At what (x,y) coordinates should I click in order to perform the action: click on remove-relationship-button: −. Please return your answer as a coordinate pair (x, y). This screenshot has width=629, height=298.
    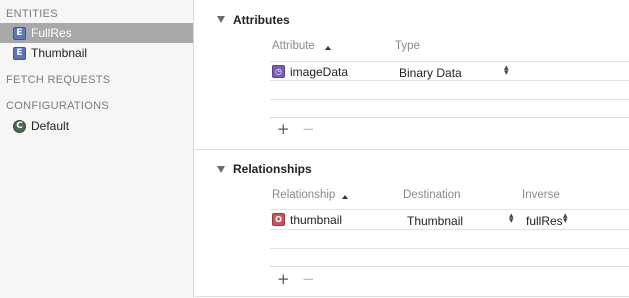
    Looking at the image, I should click on (308, 279).